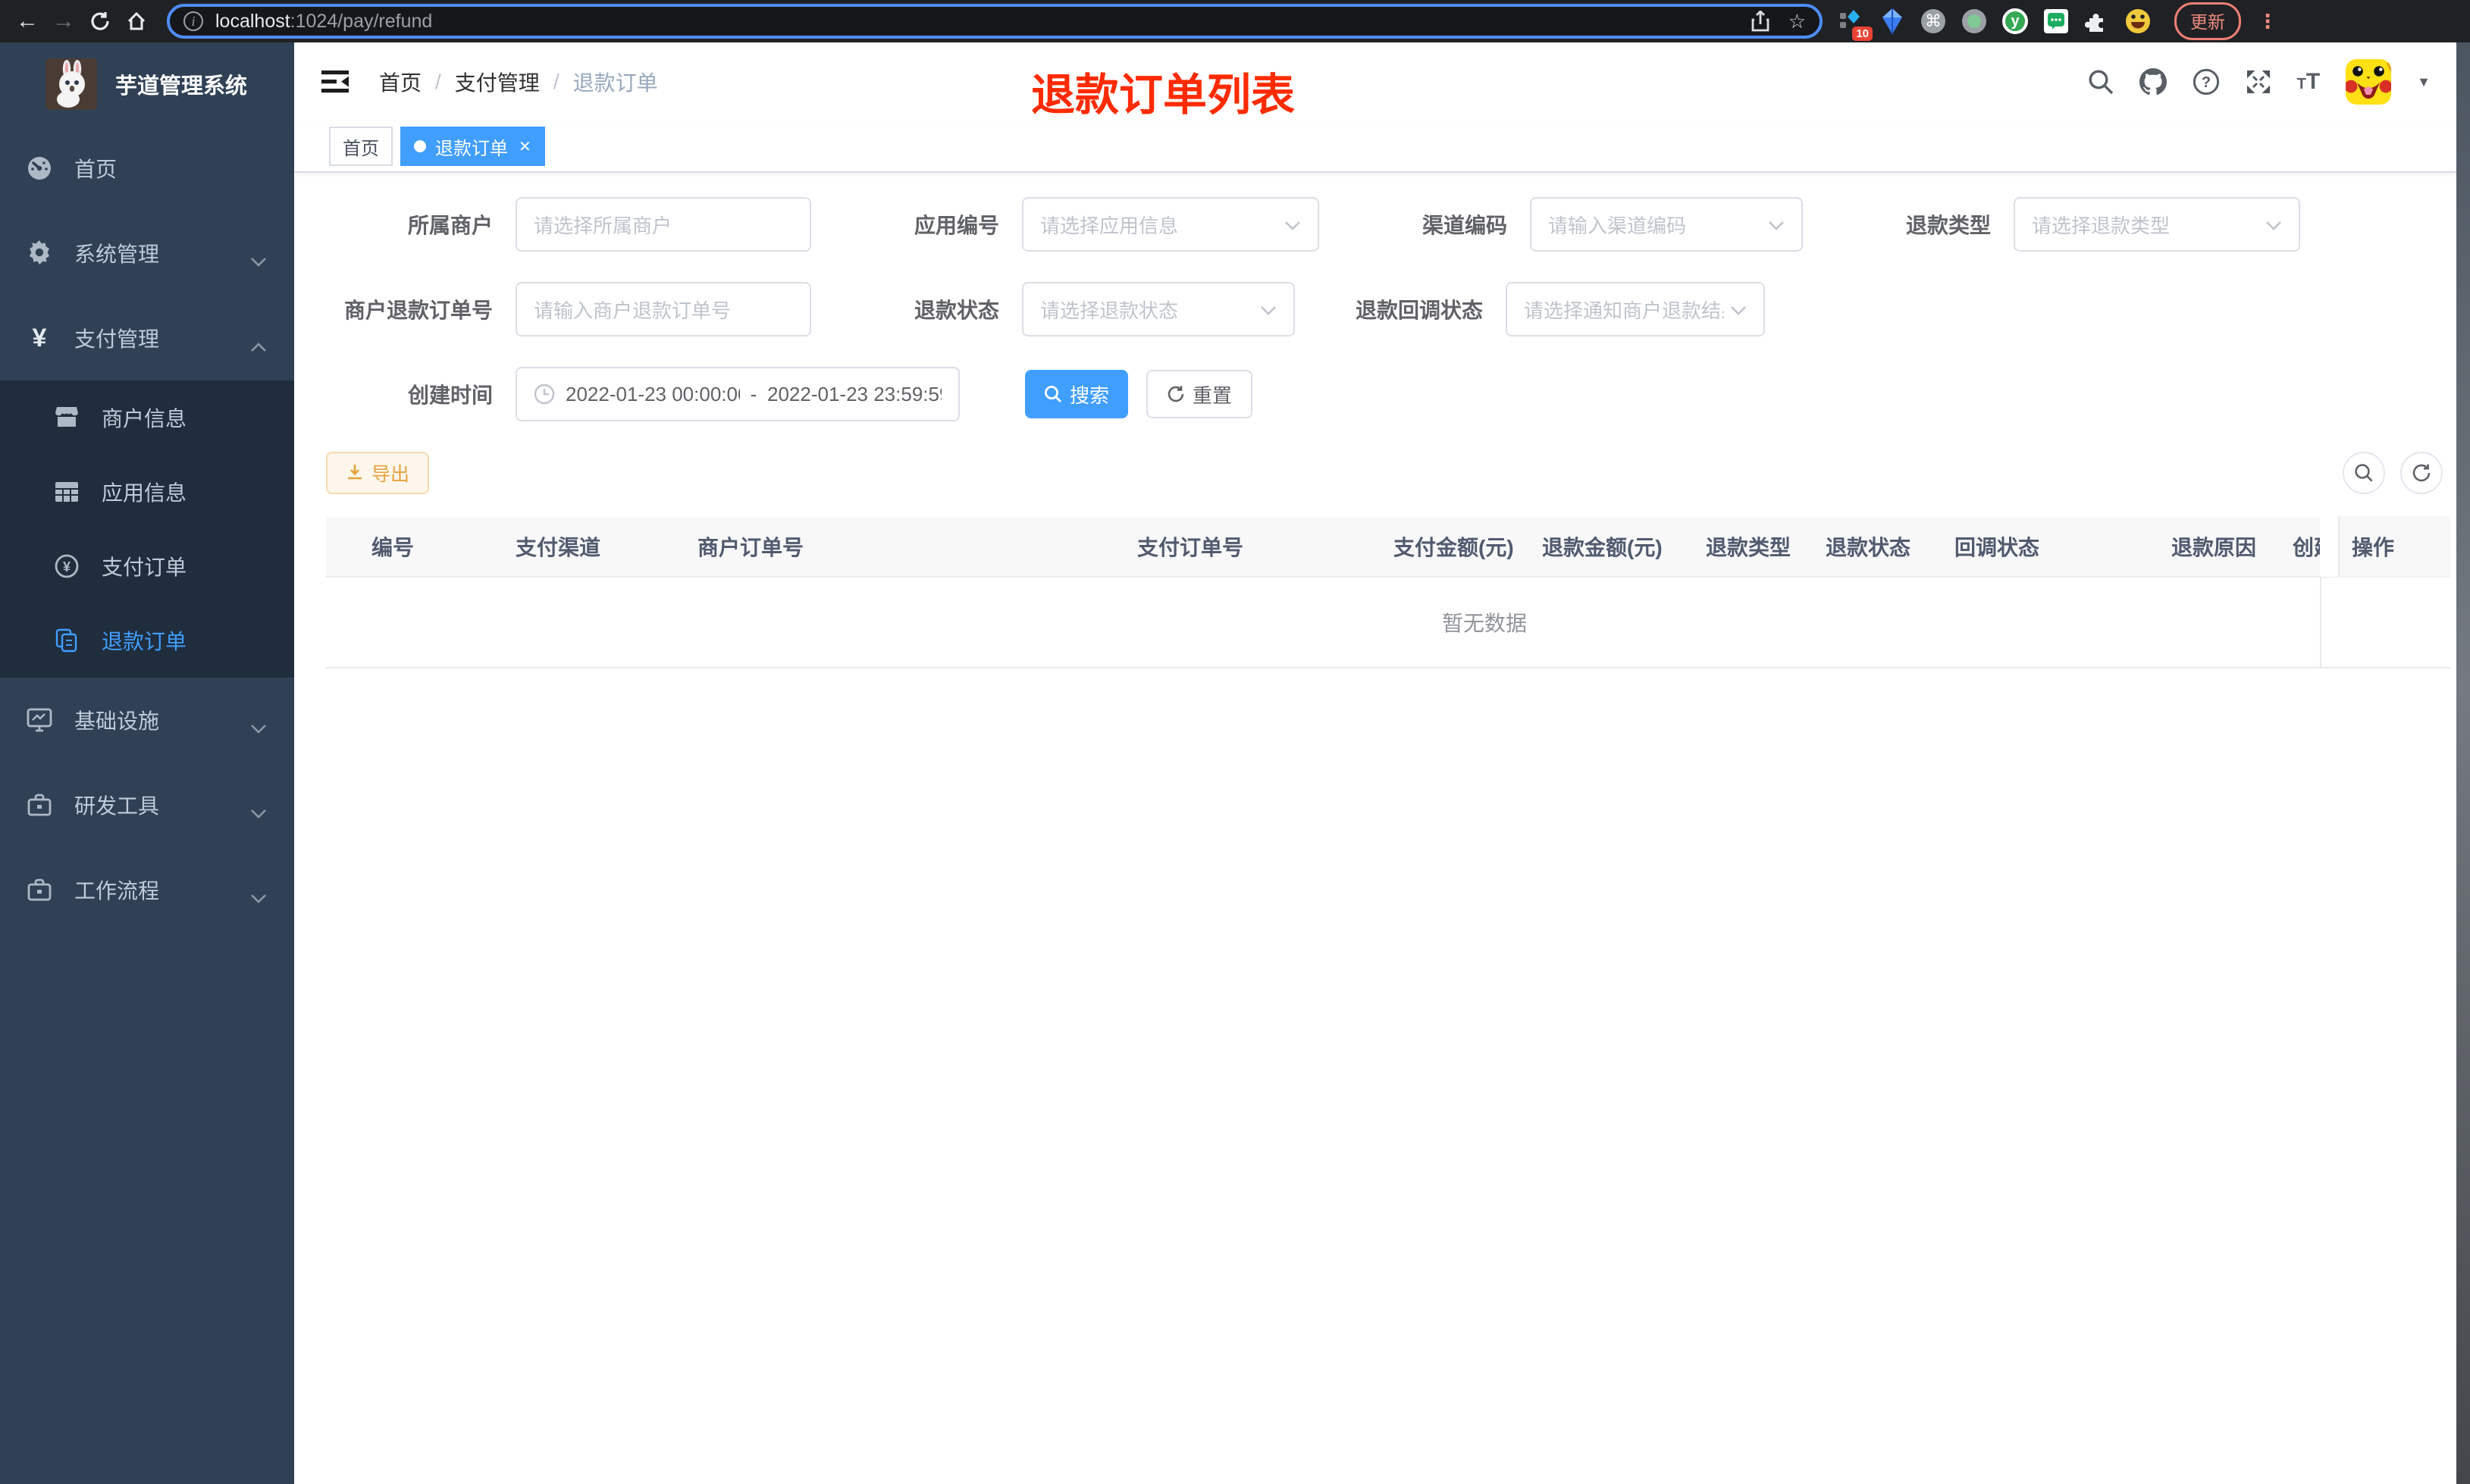 Image resolution: width=2470 pixels, height=1484 pixels. I want to click on sidebar-item-label: 退款订单, so click(144, 642).